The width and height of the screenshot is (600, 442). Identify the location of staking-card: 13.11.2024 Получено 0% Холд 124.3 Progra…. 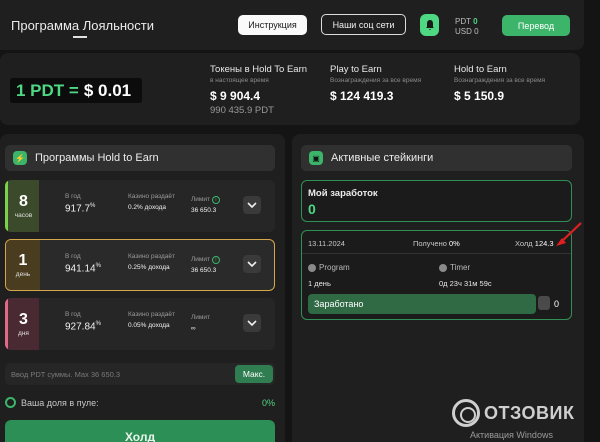
(436, 275).